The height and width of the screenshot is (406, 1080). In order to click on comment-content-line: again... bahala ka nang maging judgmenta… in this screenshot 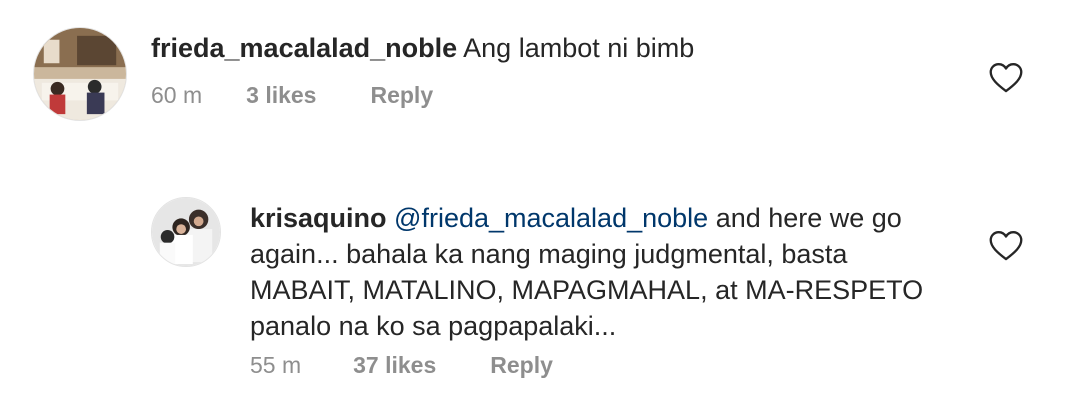, I will do `click(549, 254)`.